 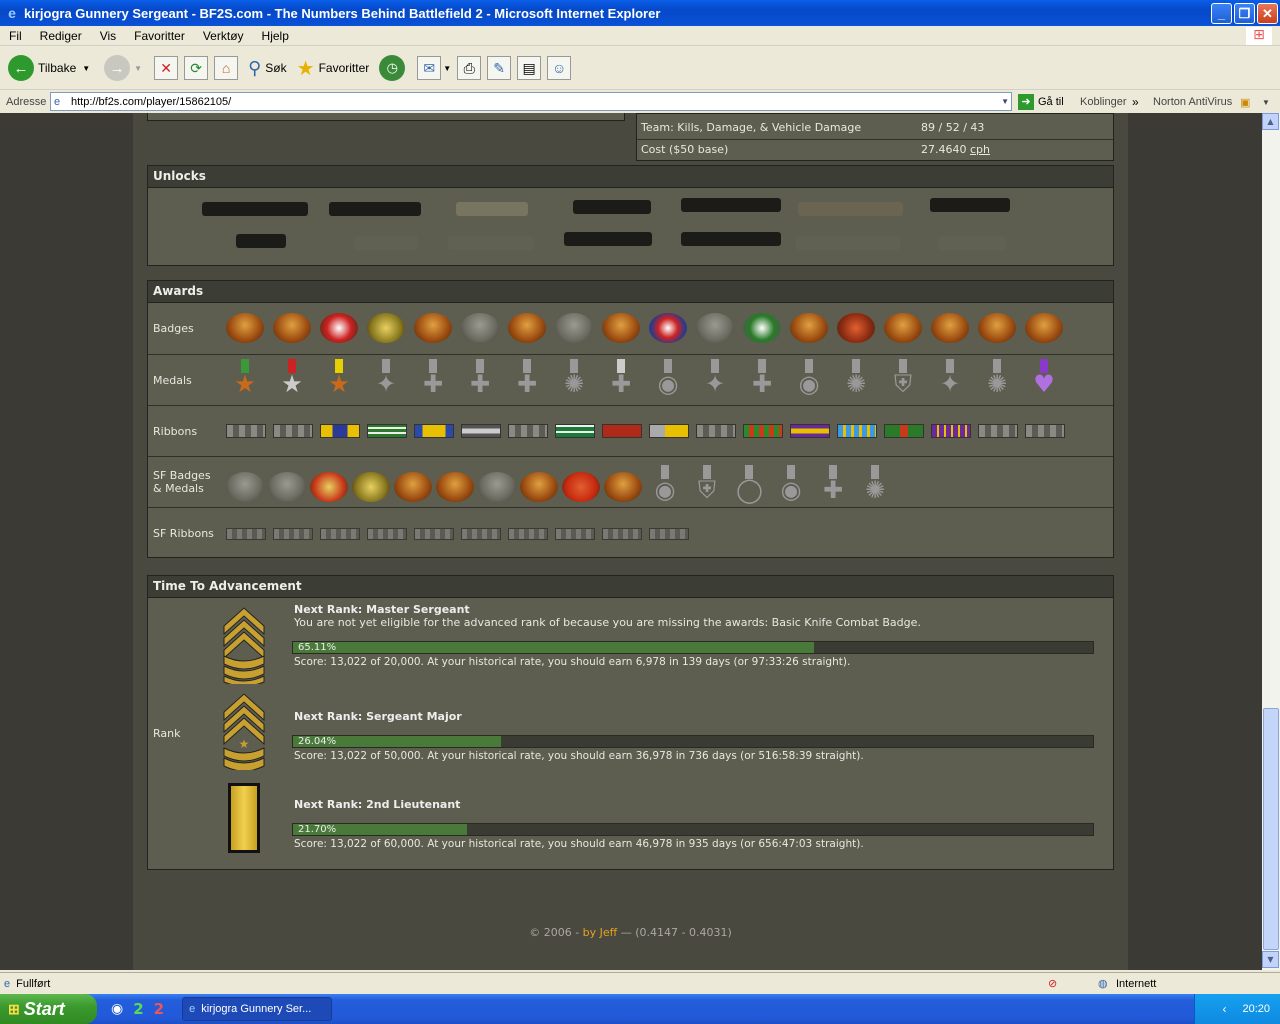 What do you see at coordinates (1271, 829) in the screenshot?
I see `scroll-thumb` at bounding box center [1271, 829].